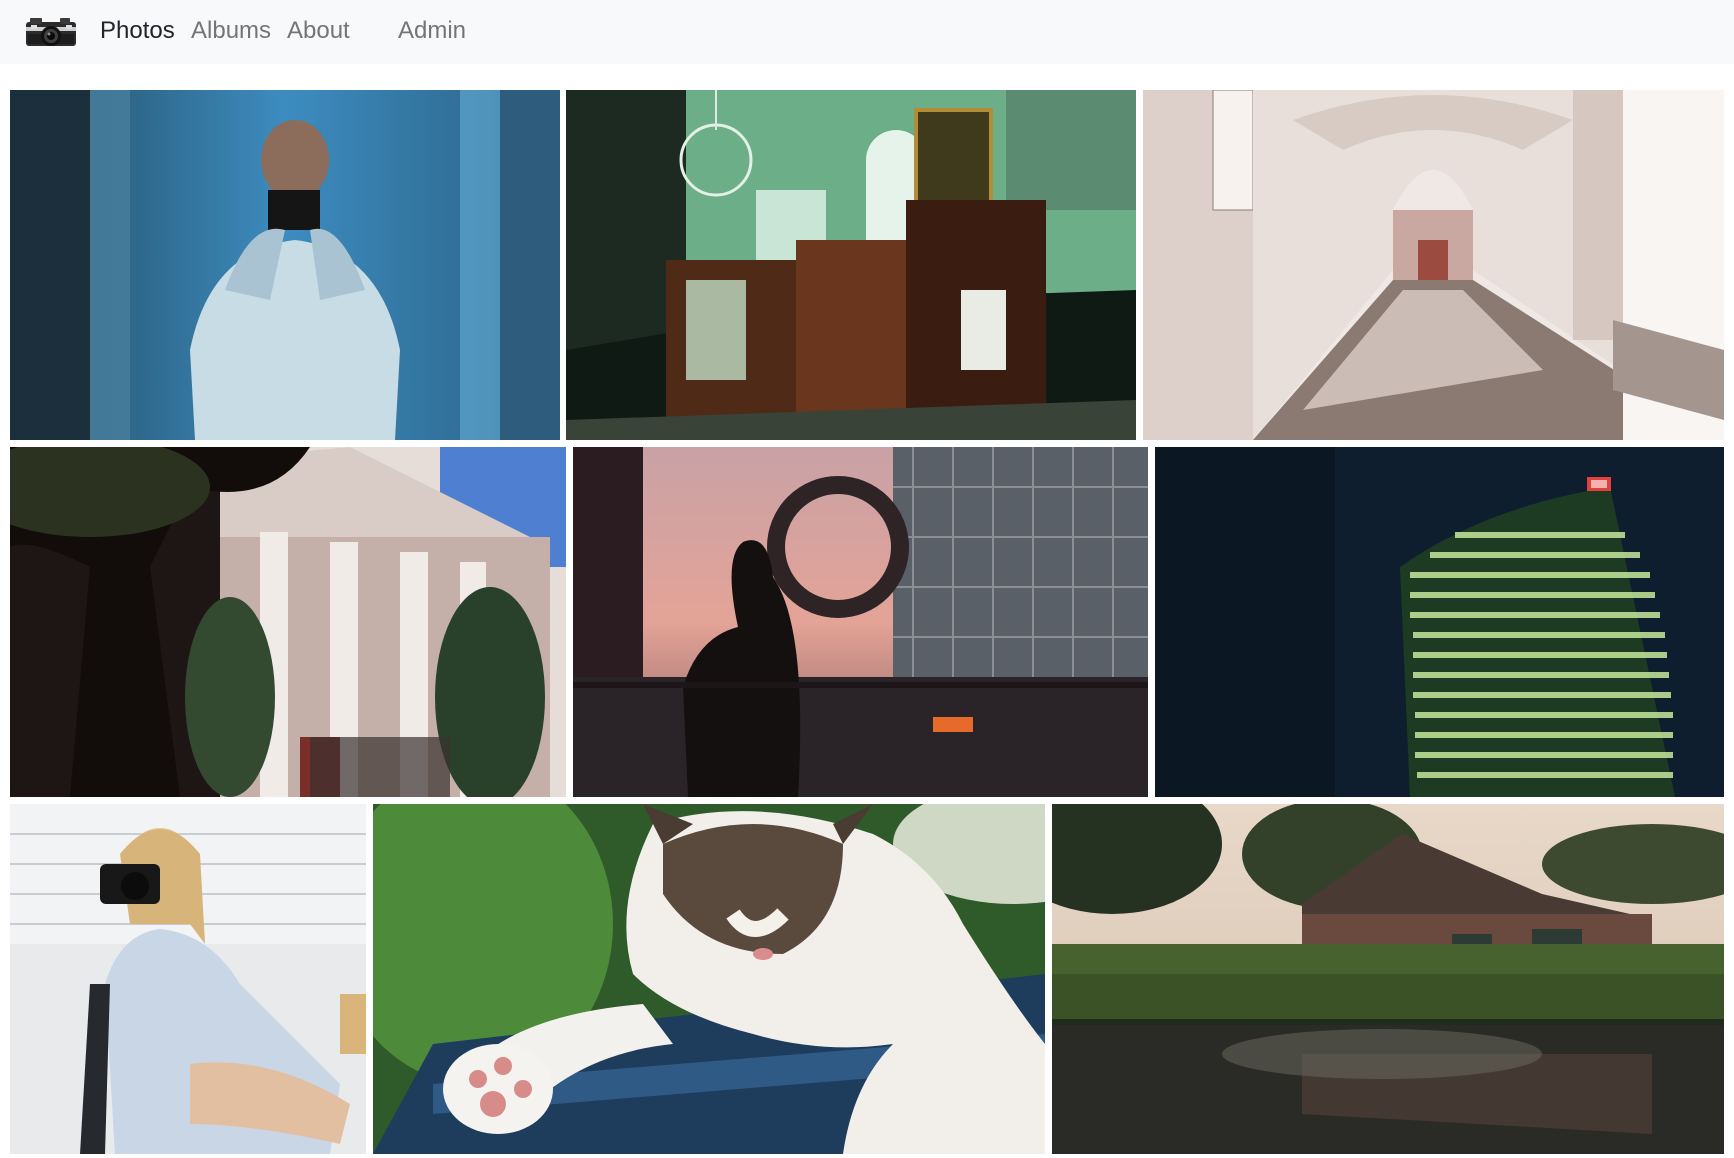  I want to click on nav-about-link: About, so click(318, 31).